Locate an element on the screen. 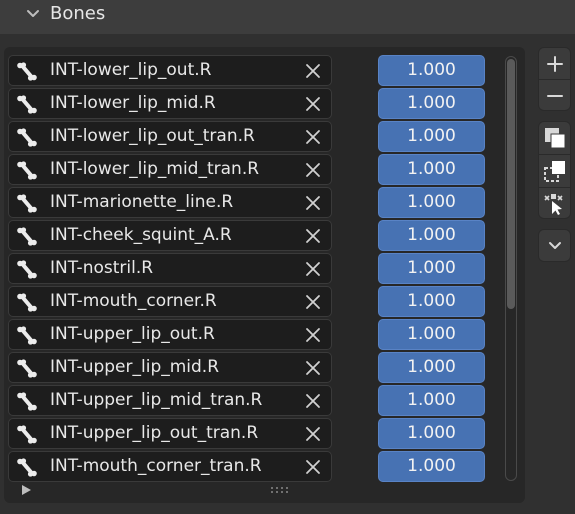 The height and width of the screenshot is (514, 575). deselect-icon is located at coordinates (554, 171).